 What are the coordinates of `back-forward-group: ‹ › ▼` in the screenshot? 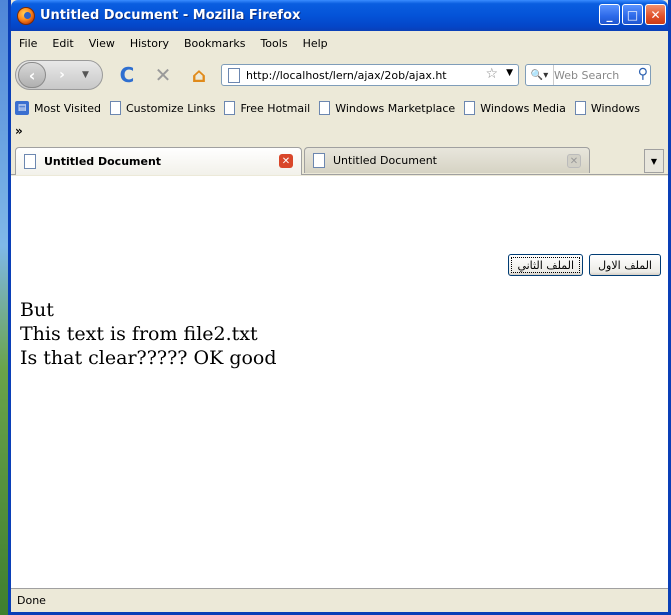 It's located at (59, 75).